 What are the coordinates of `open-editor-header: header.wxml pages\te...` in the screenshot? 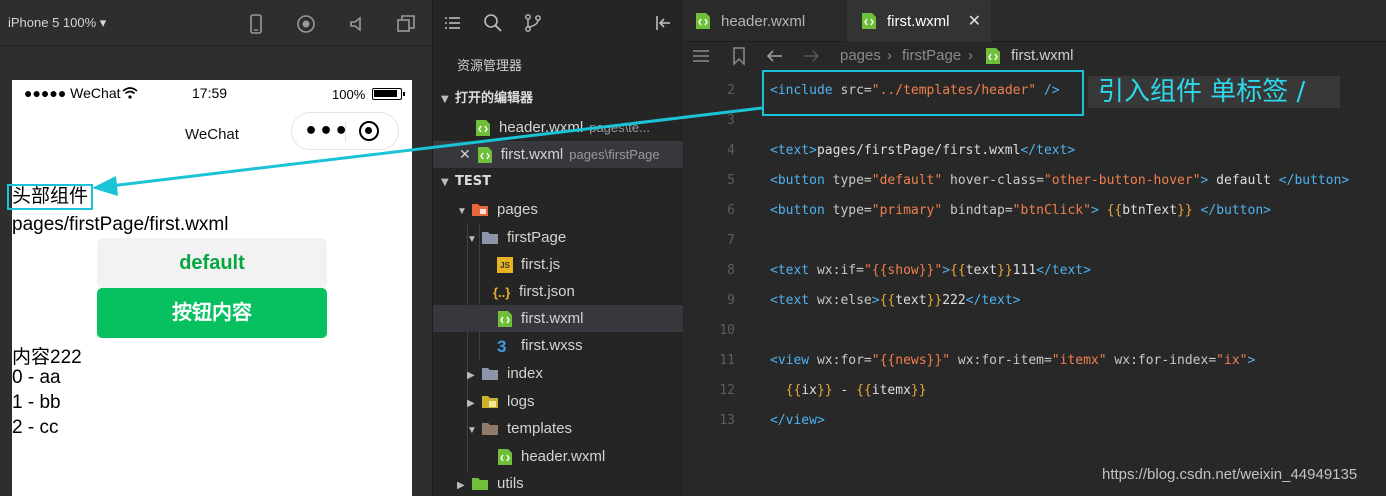 It's located at (558, 127).